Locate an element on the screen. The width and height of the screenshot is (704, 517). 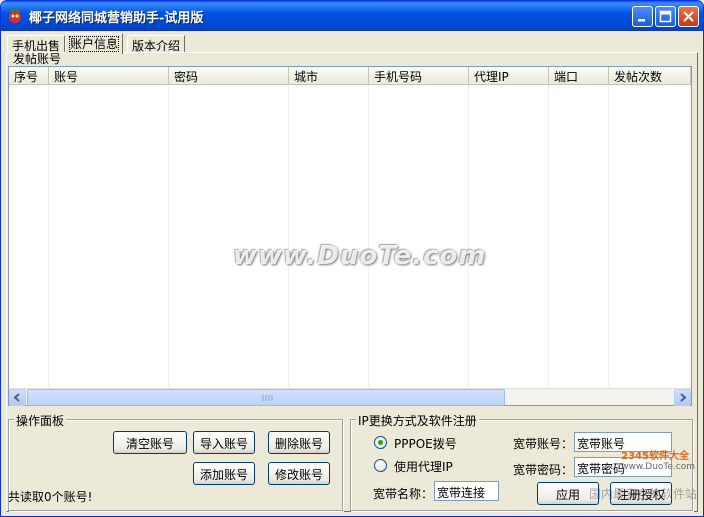
tab-label: 版本介绍 is located at coordinates (156, 46).